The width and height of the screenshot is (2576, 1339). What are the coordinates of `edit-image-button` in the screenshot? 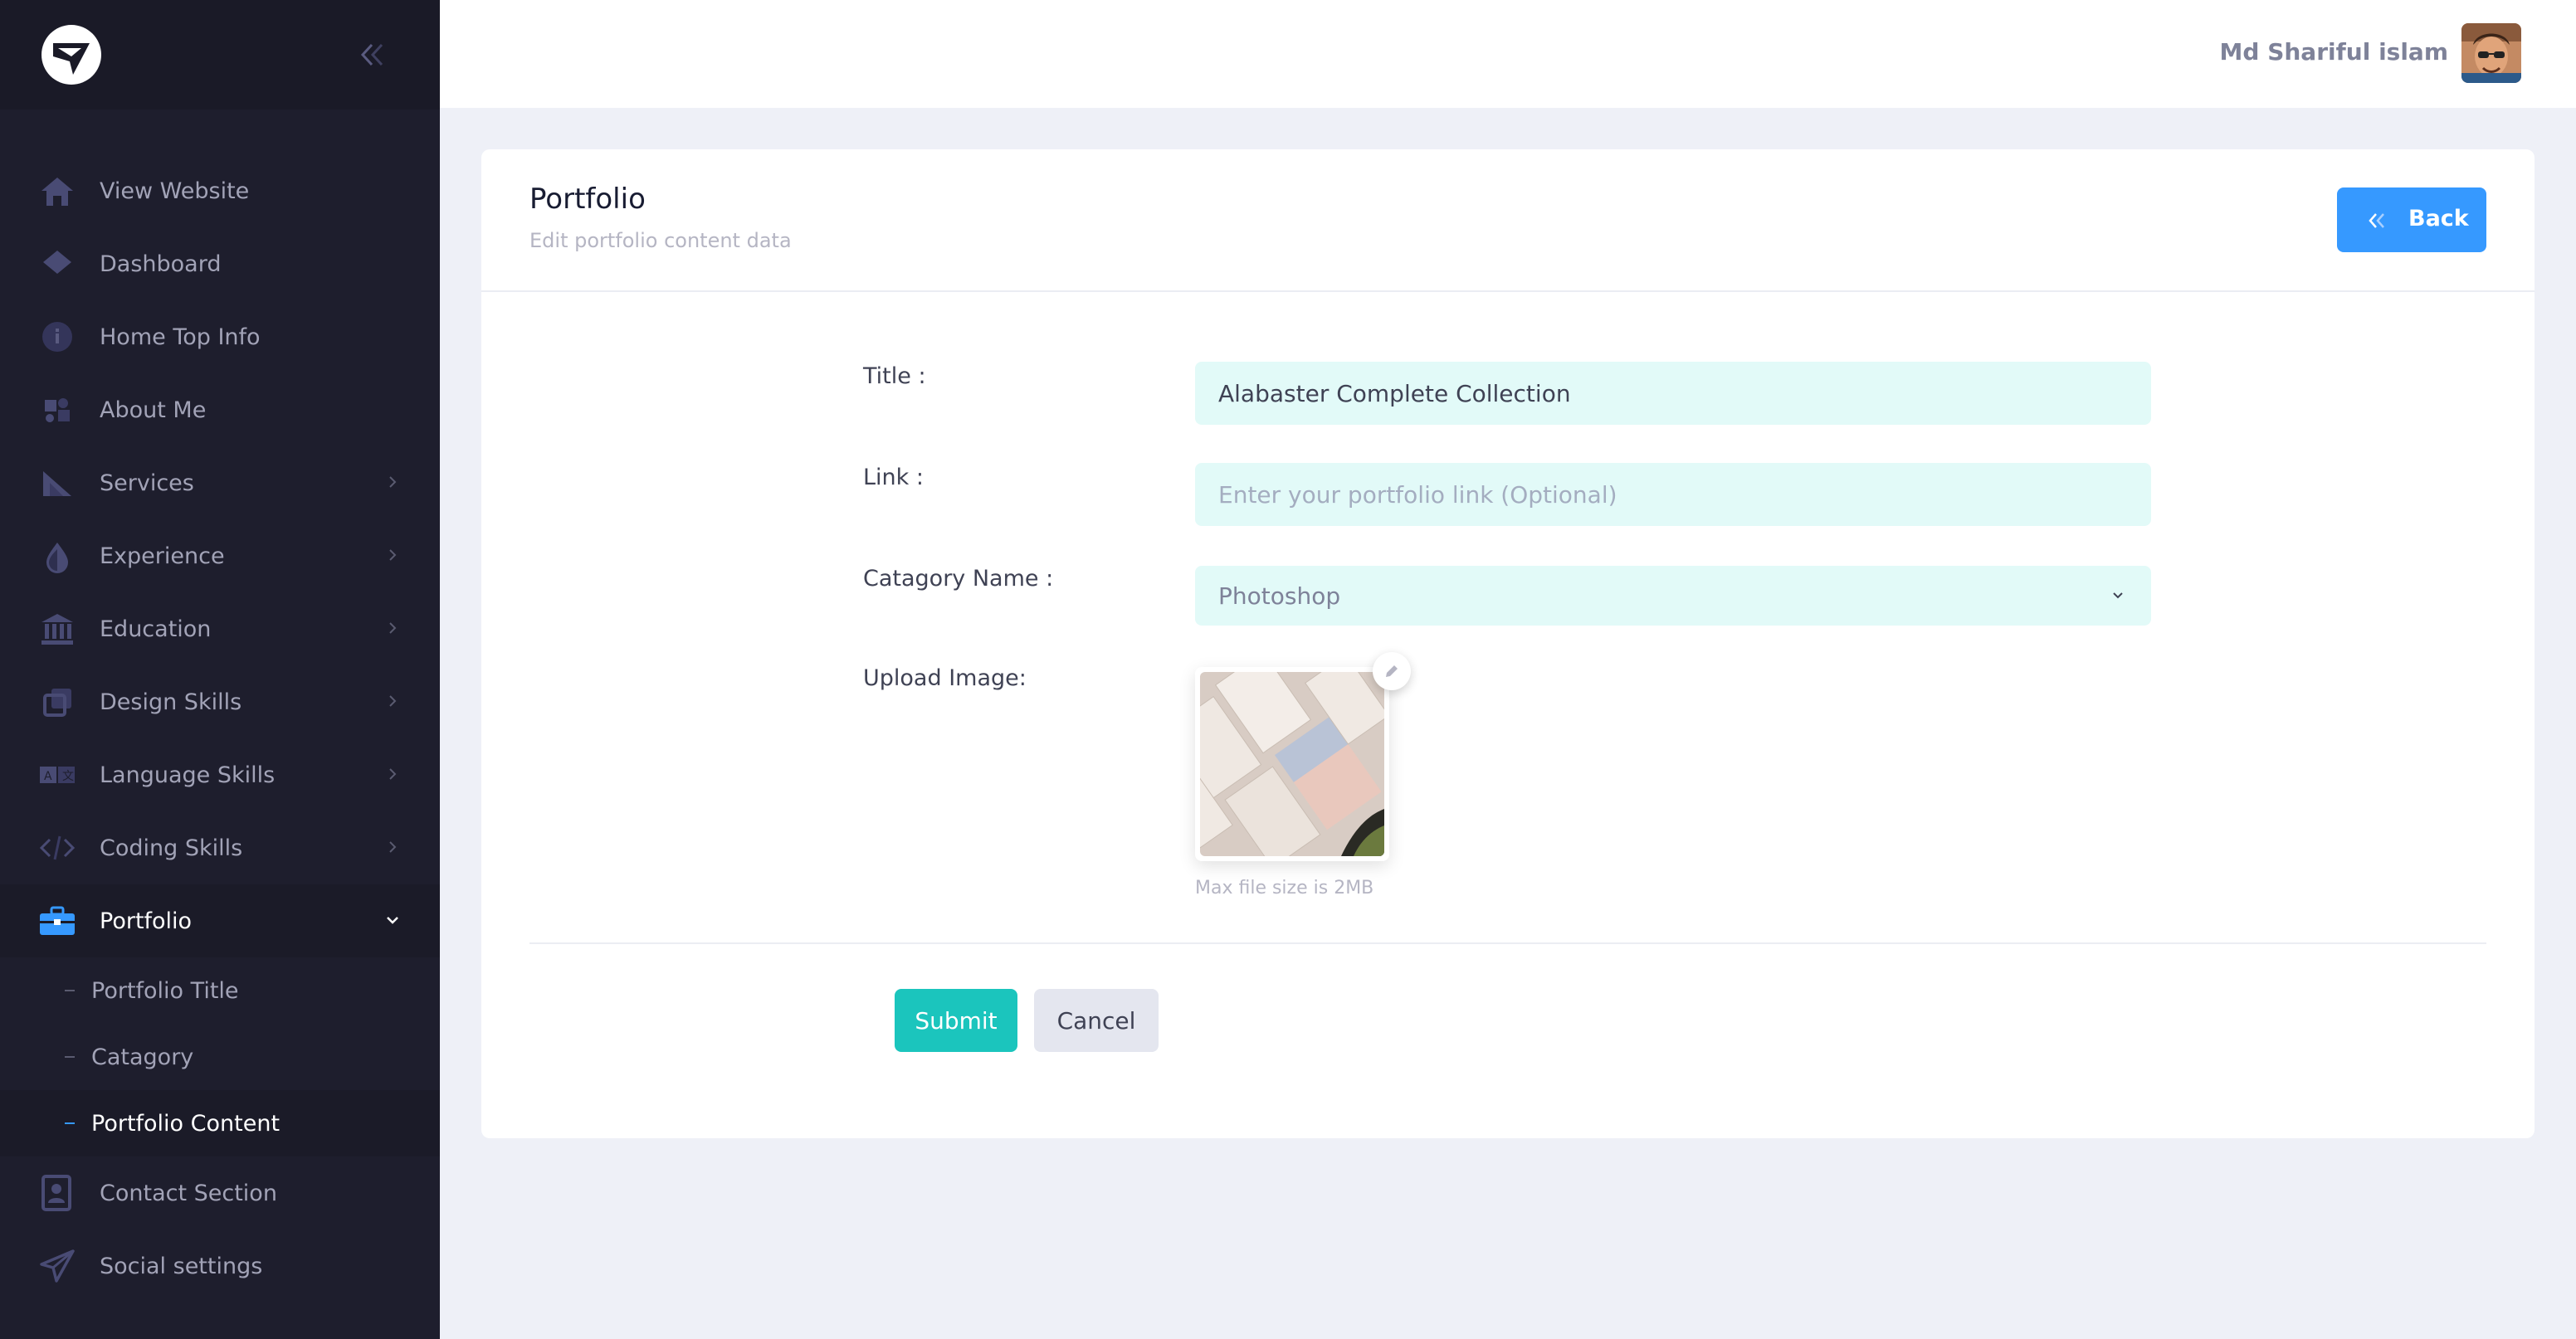 It's located at (1392, 671).